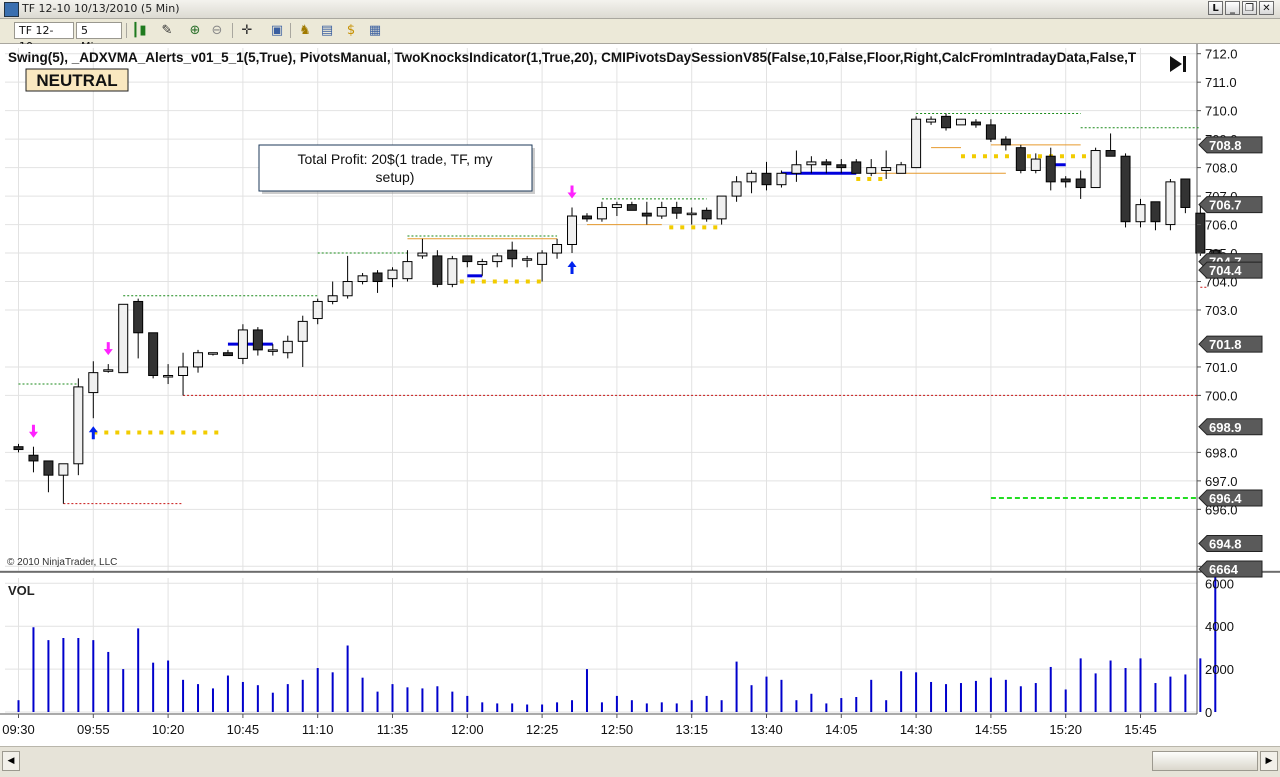 Image resolution: width=1280 pixels, height=777 pixels. What do you see at coordinates (195, 30) in the screenshot?
I see `zoom-in-icon: ⊕` at bounding box center [195, 30].